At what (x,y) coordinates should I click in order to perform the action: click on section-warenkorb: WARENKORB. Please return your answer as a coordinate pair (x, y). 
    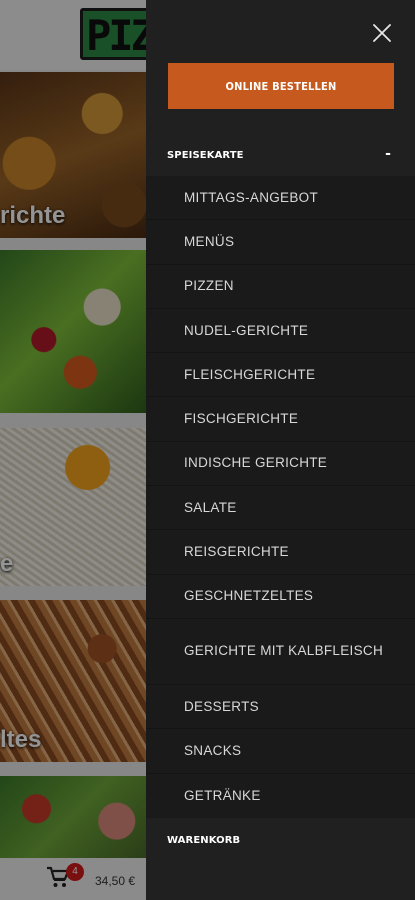
    Looking at the image, I should click on (280, 840).